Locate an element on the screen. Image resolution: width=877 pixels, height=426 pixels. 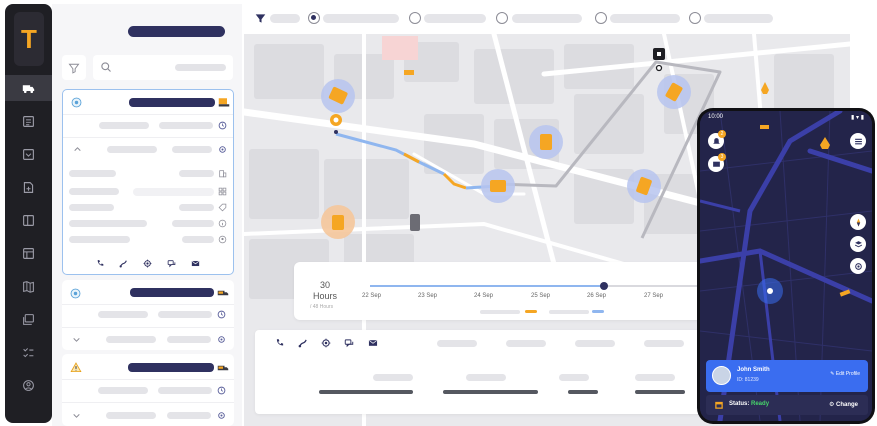
layers-button is located at coordinates (858, 244).